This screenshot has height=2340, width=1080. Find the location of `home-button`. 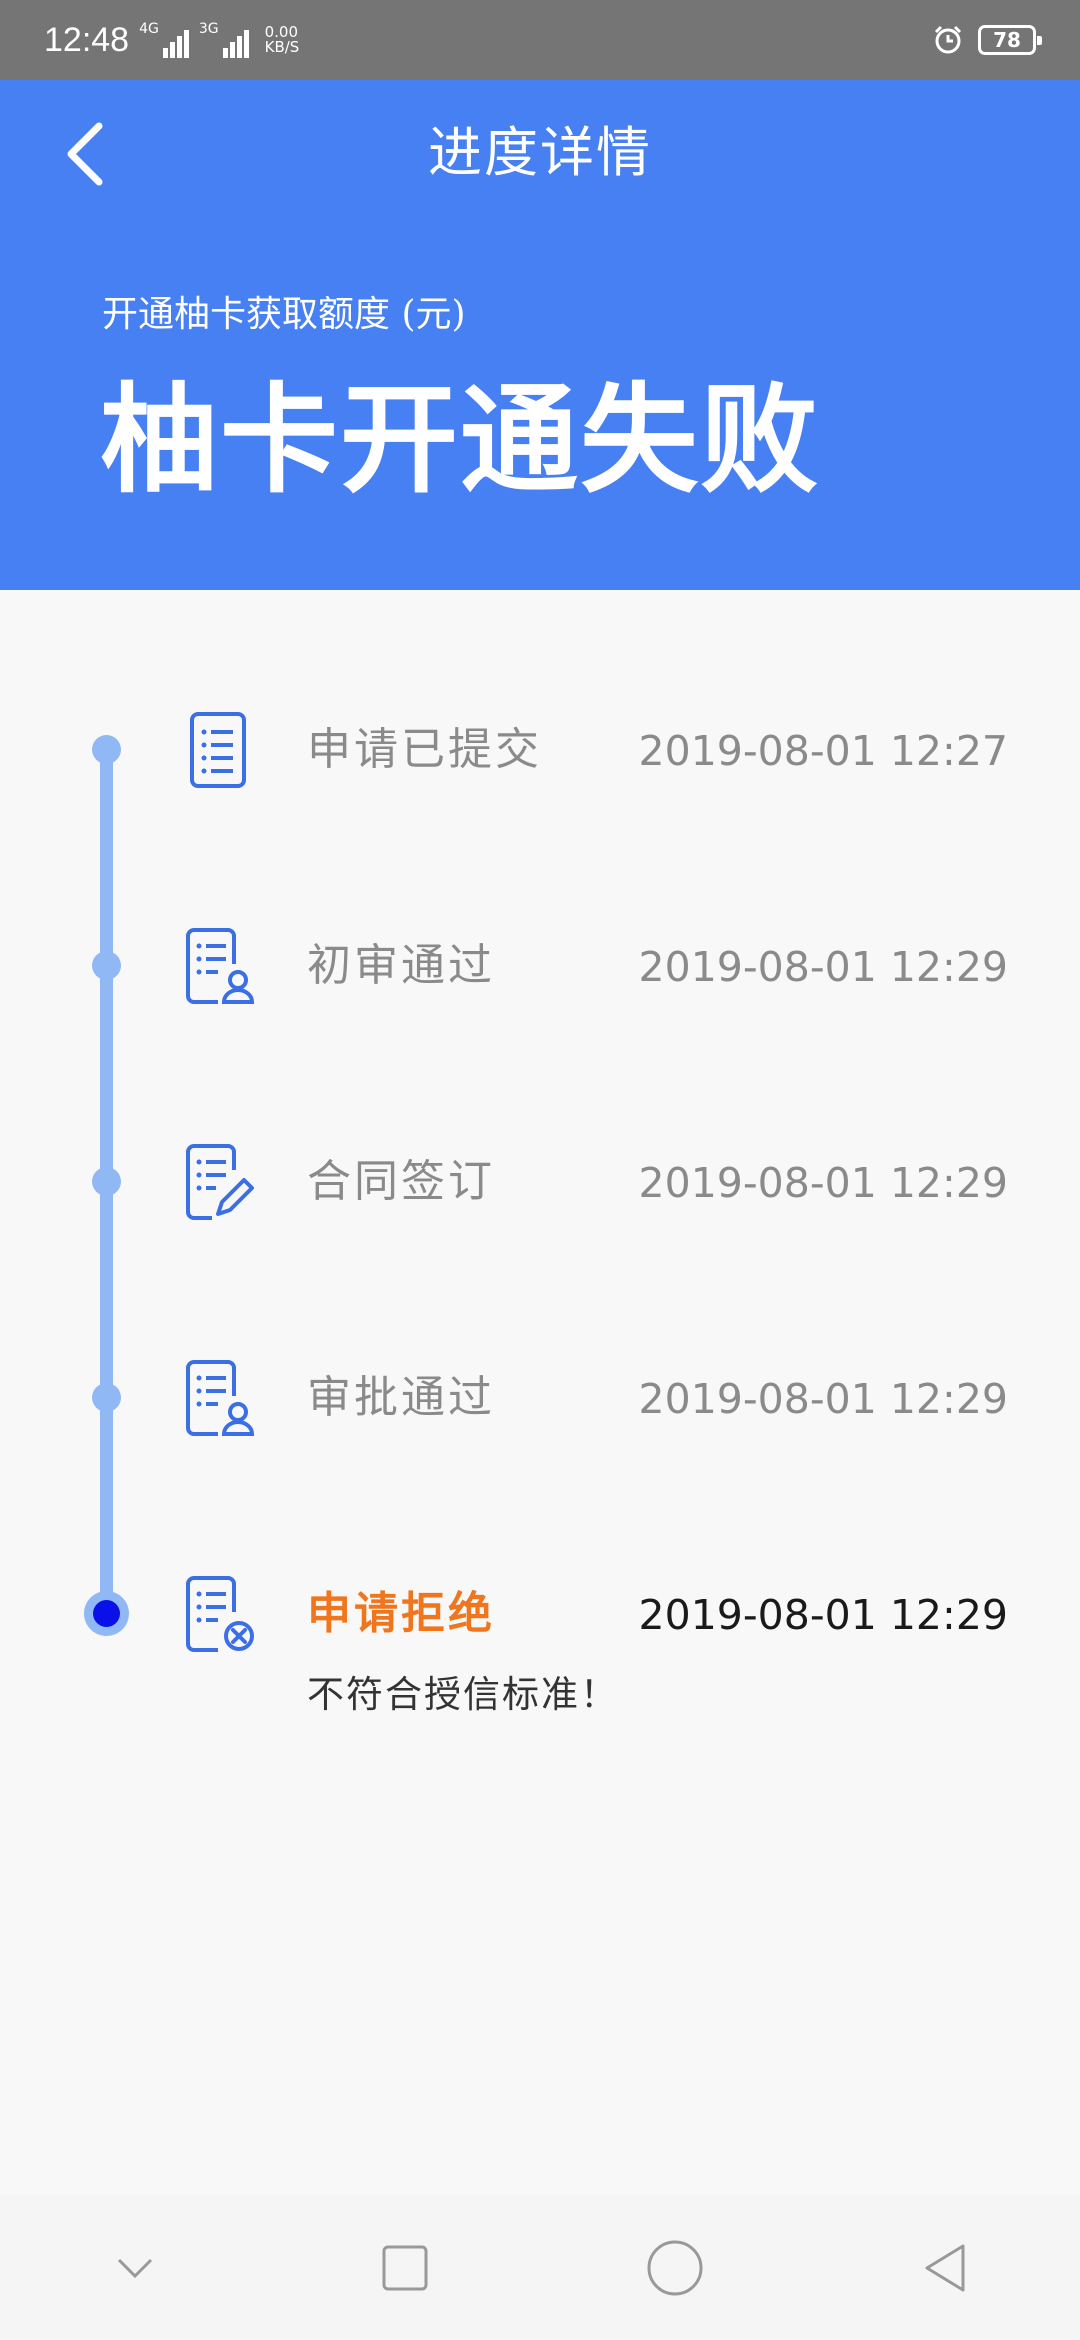

home-button is located at coordinates (675, 2268).